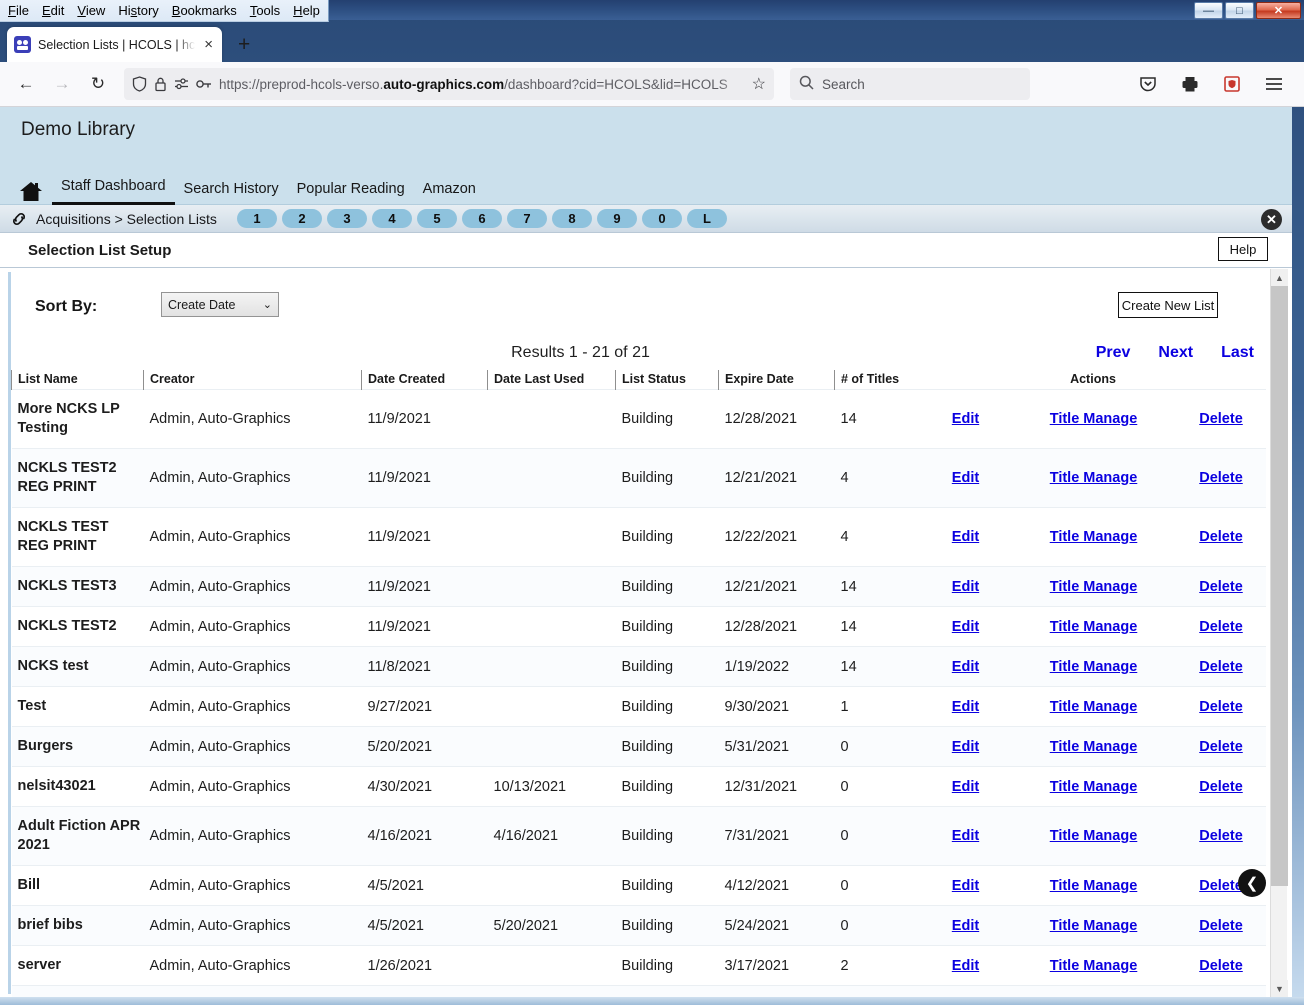 The height and width of the screenshot is (1005, 1304). Describe the element at coordinates (424, 380) in the screenshot. I see `col-date-created: Date Created` at that location.